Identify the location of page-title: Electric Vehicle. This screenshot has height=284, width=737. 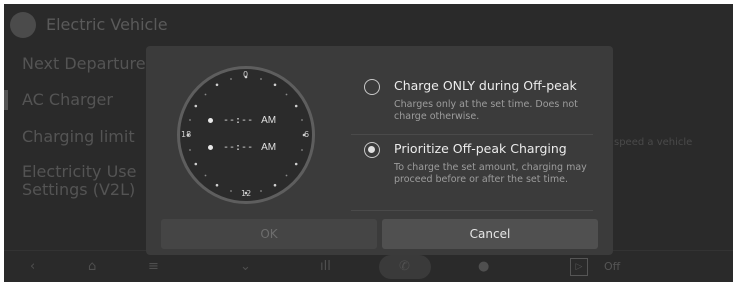
(107, 24).